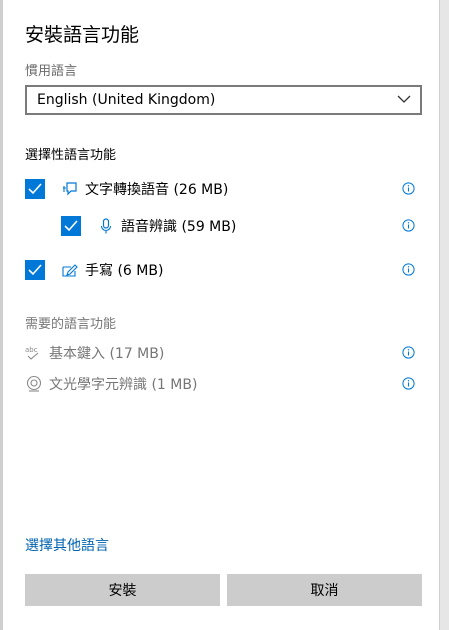  What do you see at coordinates (408, 383) in the screenshot?
I see `ocr-info-icon` at bounding box center [408, 383].